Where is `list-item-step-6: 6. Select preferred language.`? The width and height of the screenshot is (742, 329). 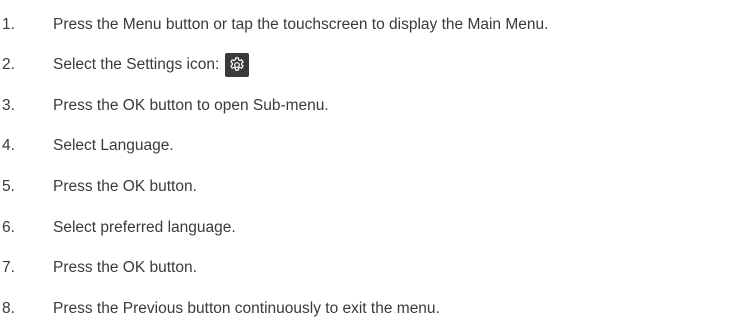 list-item-step-6: 6. Select preferred language. is located at coordinates (371, 227).